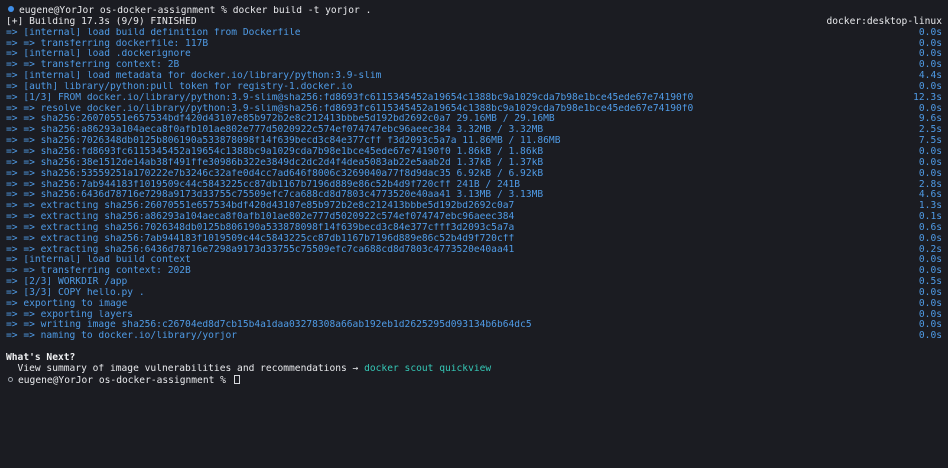 This screenshot has height=468, width=948. I want to click on build-step-text: => [2/3] WORKDIR /app, so click(67, 282).